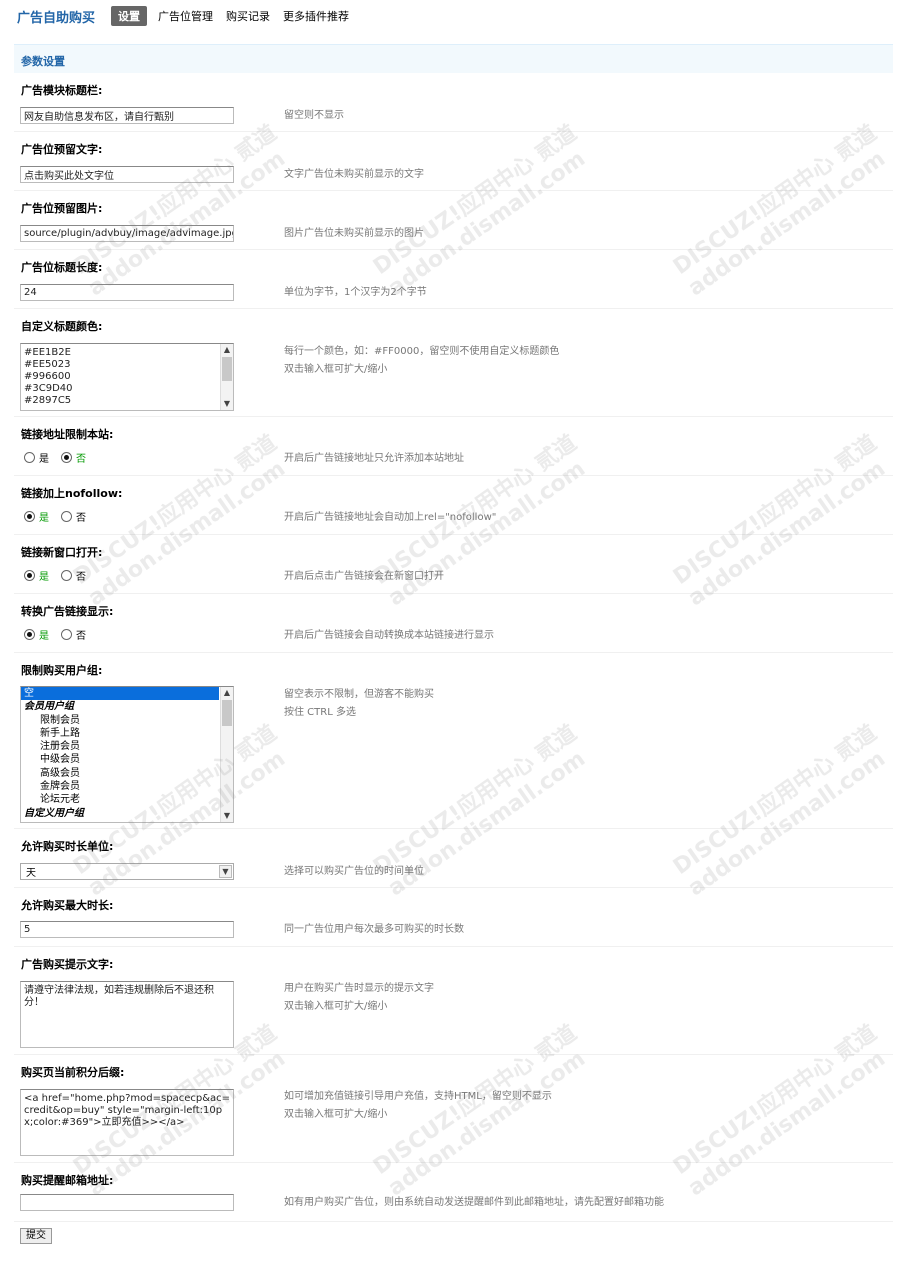 Image resolution: width=910 pixels, height=1266 pixels. I want to click on list-item: 金牌会员, so click(127, 786).